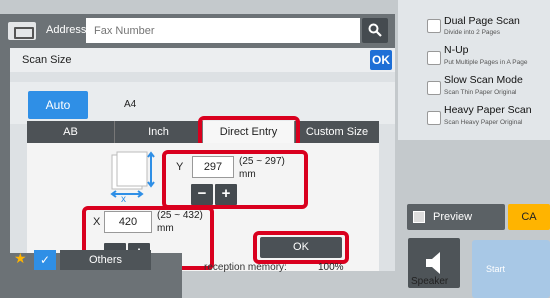 The height and width of the screenshot is (298, 550). I want to click on search-button, so click(375, 30).